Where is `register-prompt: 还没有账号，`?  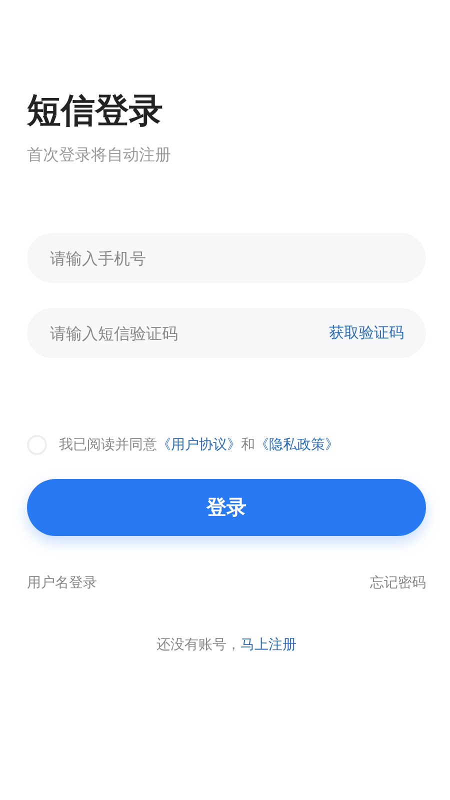
register-prompt: 还没有账号， is located at coordinates (198, 645).